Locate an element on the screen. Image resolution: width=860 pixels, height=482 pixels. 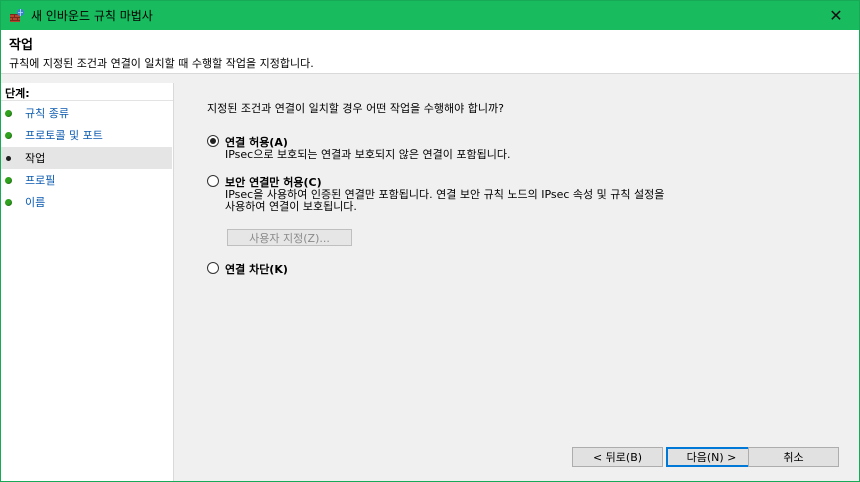
page-header: 작업 규칙에 지정된 조건과 연결이 일치할 때 수행할 작업을 지정합니다. is located at coordinates (430, 52).